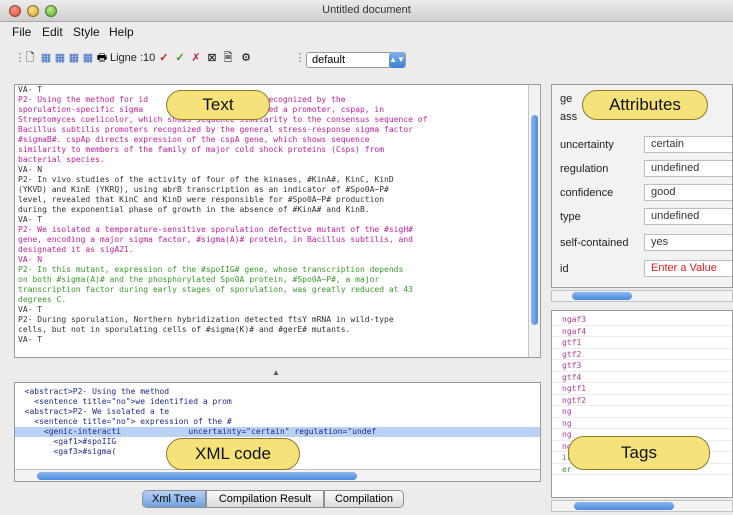 The image size is (733, 515). I want to click on attr-value: Enter a Value, so click(688, 268).